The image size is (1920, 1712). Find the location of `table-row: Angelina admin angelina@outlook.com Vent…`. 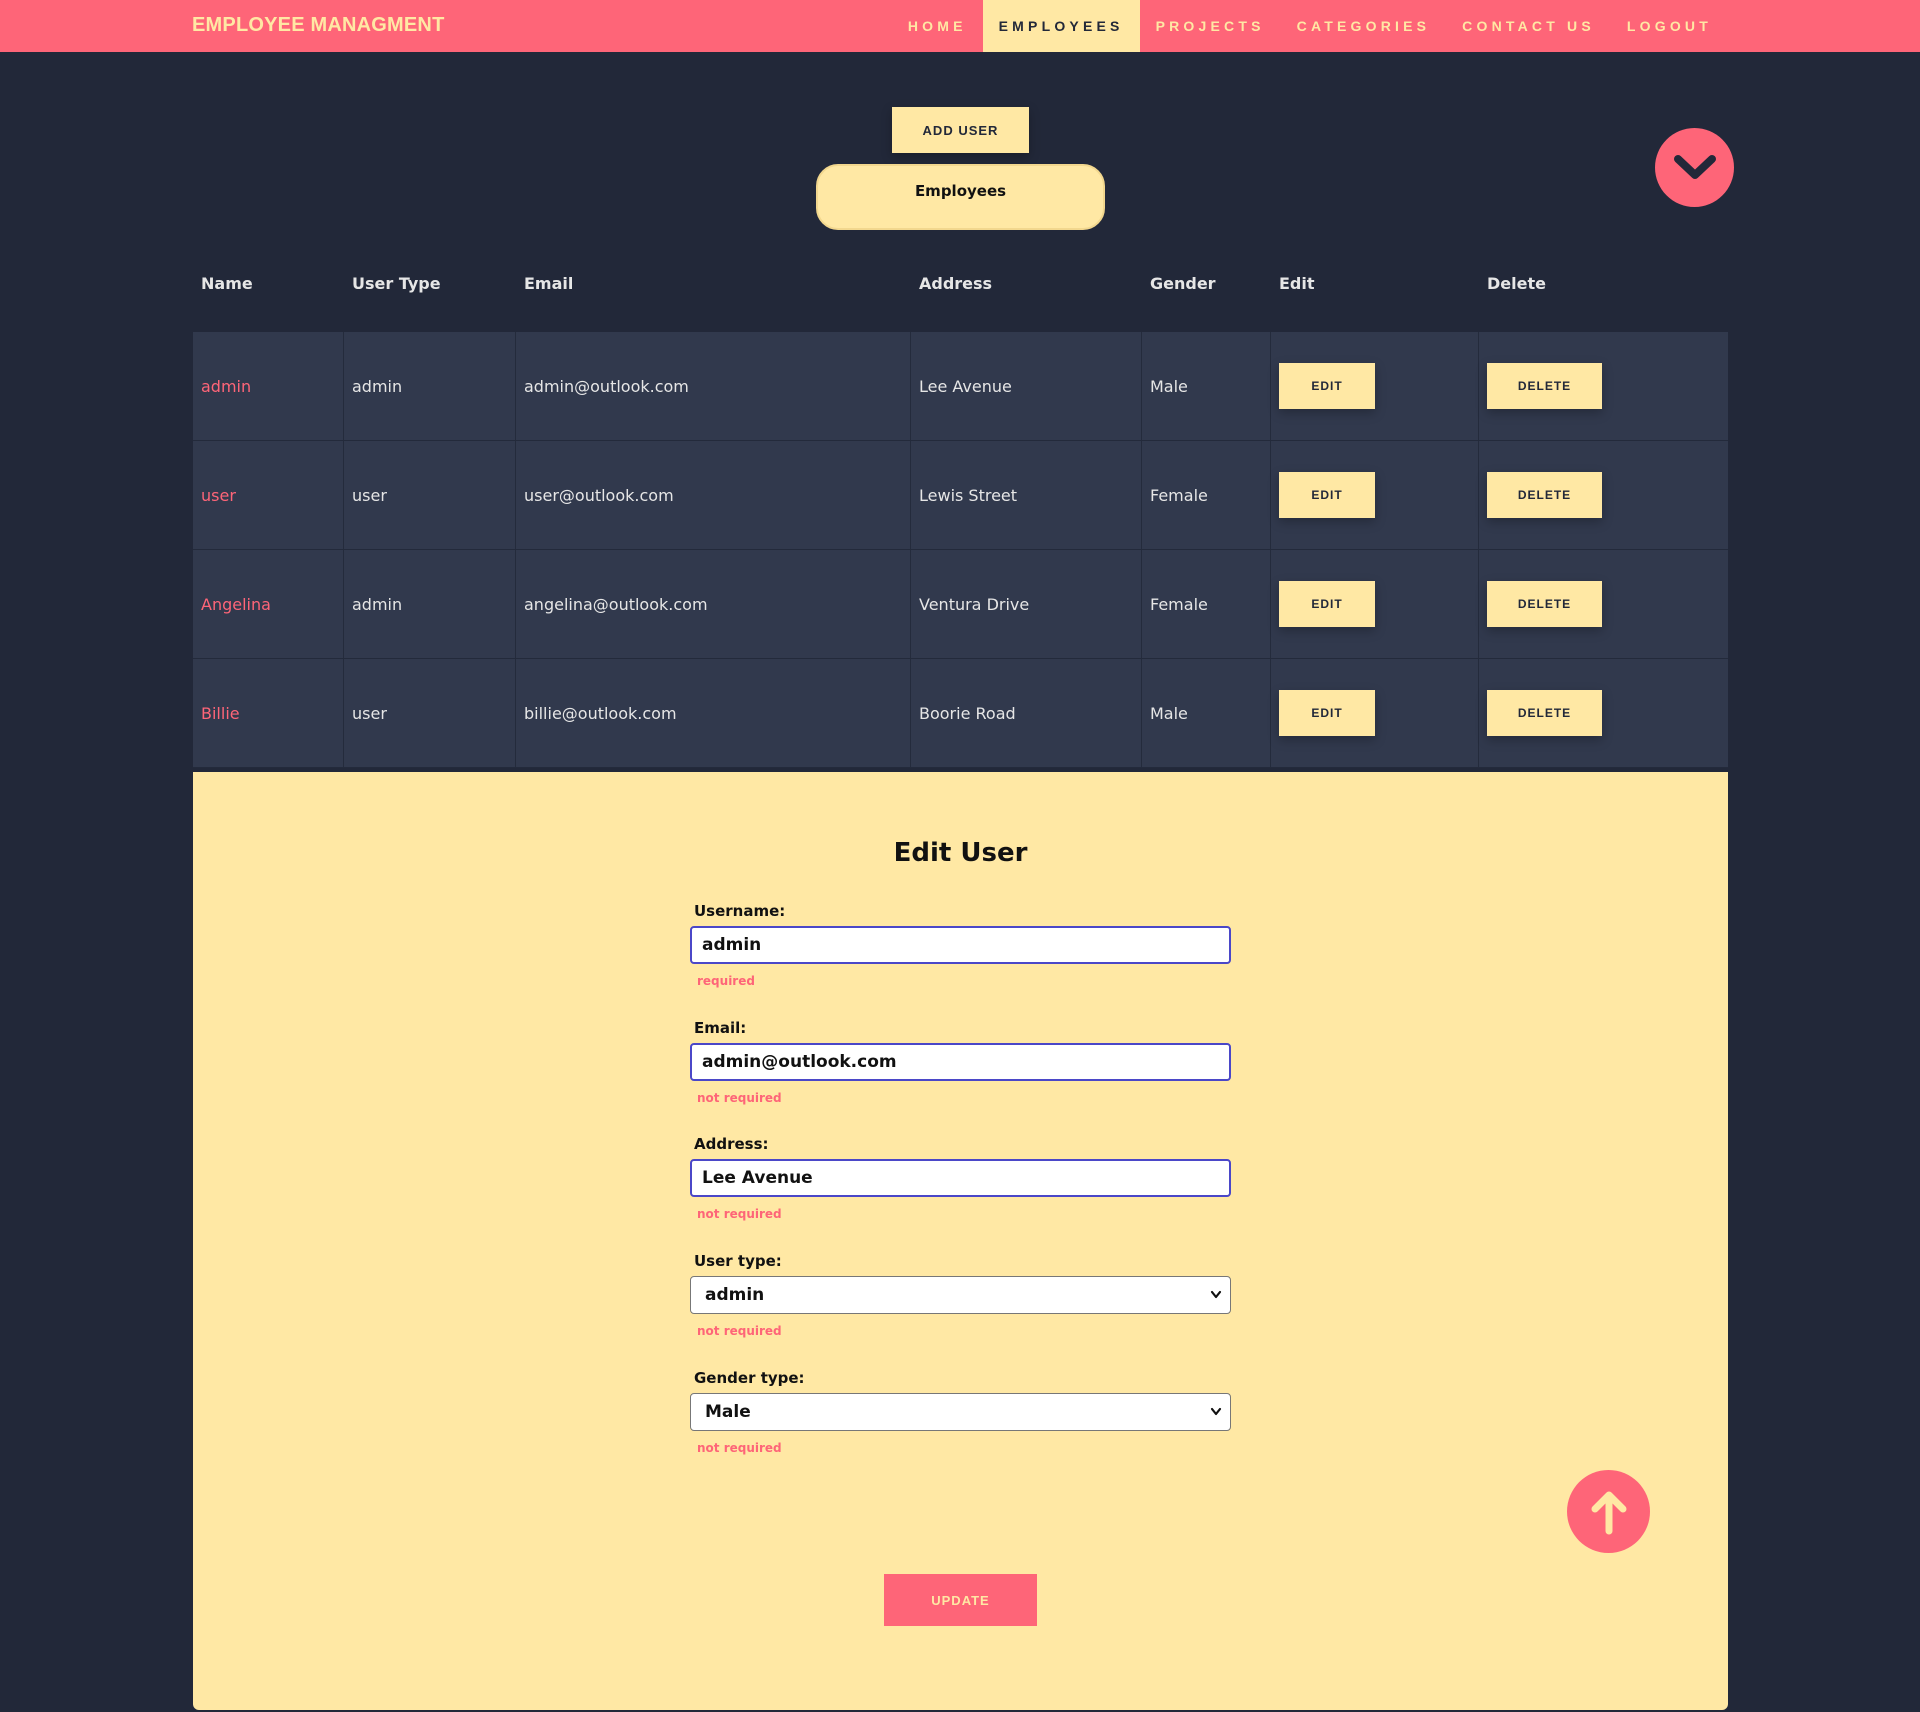

table-row: Angelina admin angelina@outlook.com Vent… is located at coordinates (960, 604).